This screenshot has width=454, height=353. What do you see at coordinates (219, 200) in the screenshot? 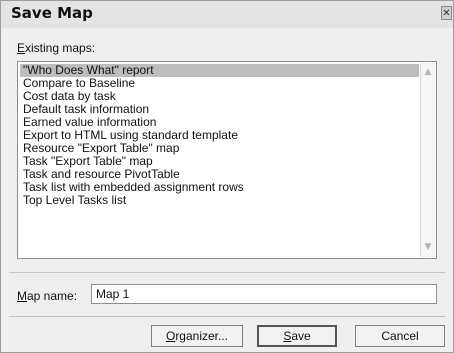
I see `list-item: Top Level Tasks list` at bounding box center [219, 200].